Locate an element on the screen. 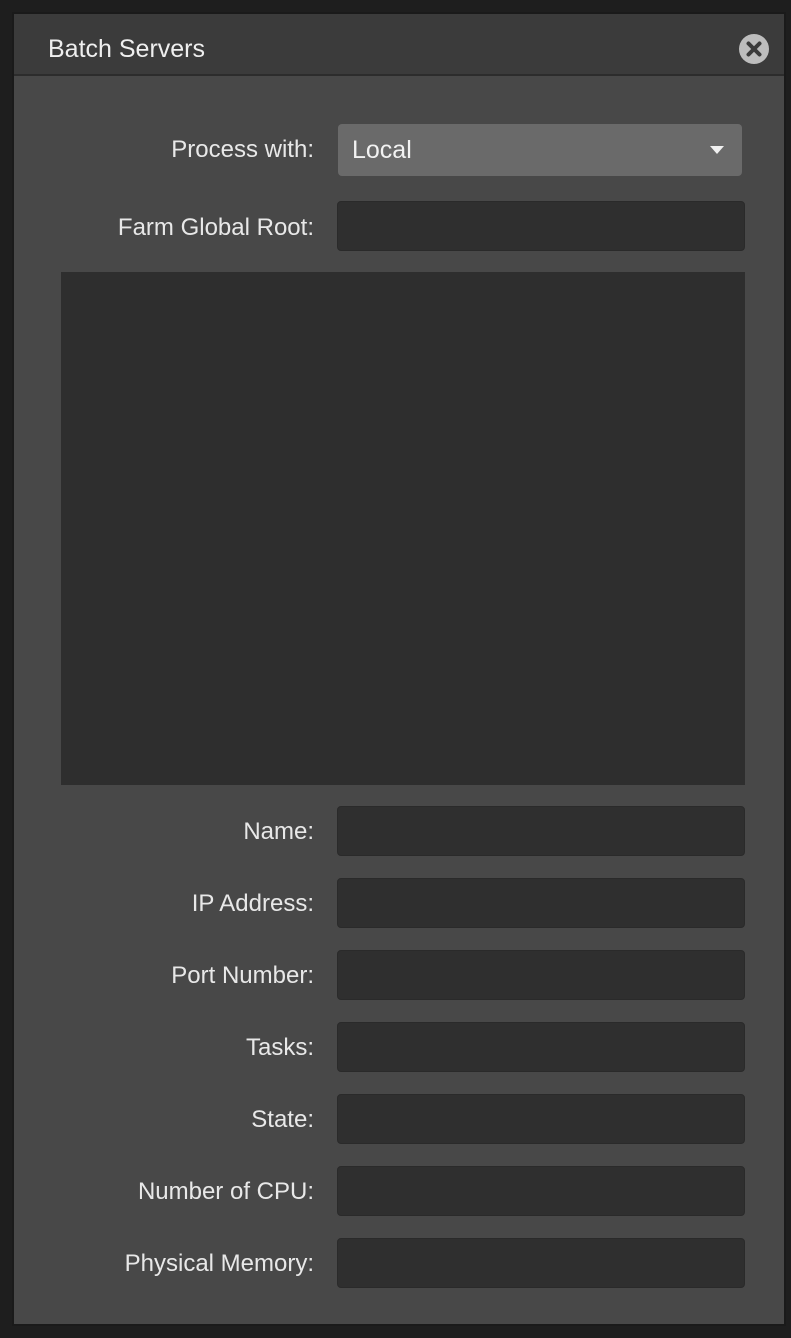 This screenshot has height=1338, width=791. name-label: Name: is located at coordinates (278, 831).